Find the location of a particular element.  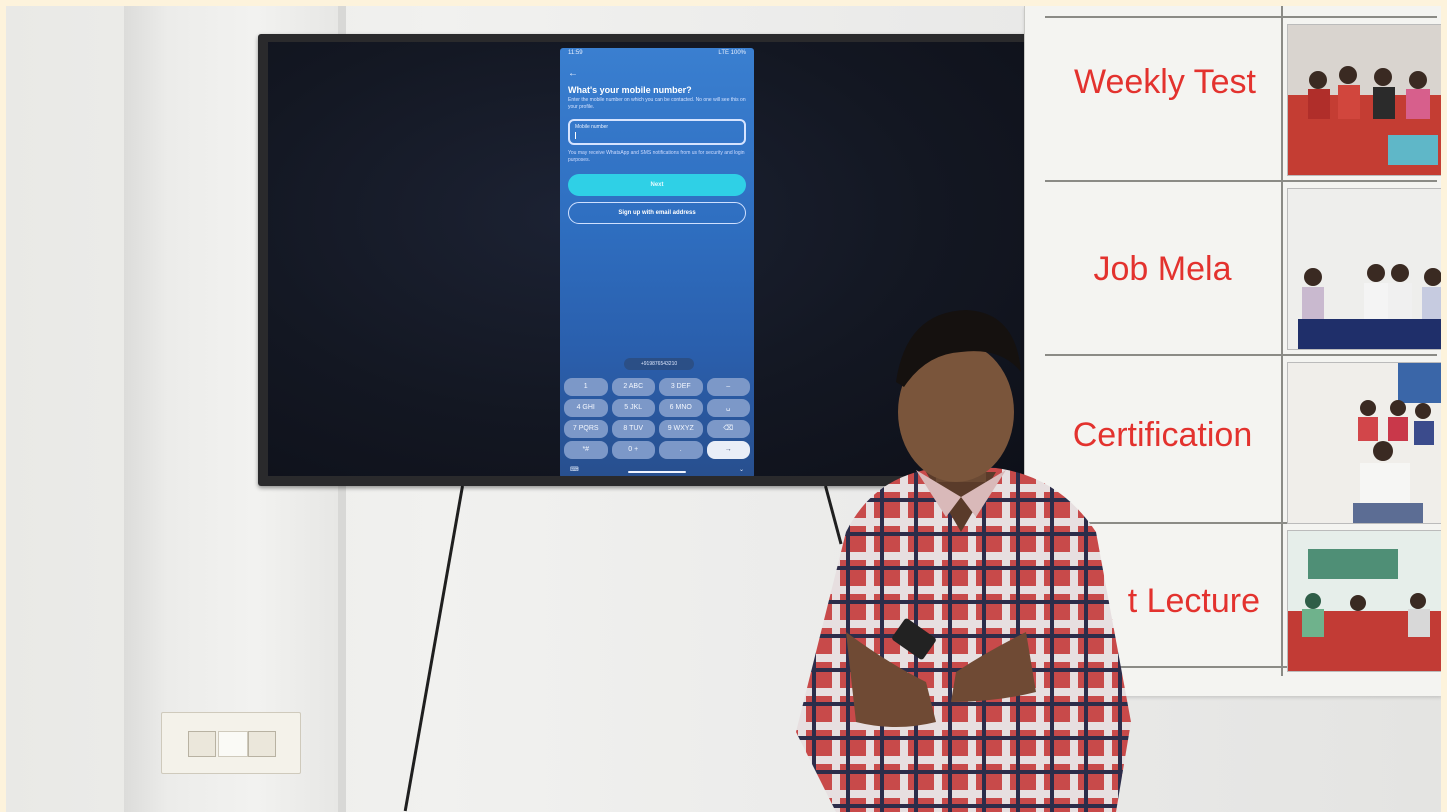

key-5: 5 JKL is located at coordinates (633, 408).